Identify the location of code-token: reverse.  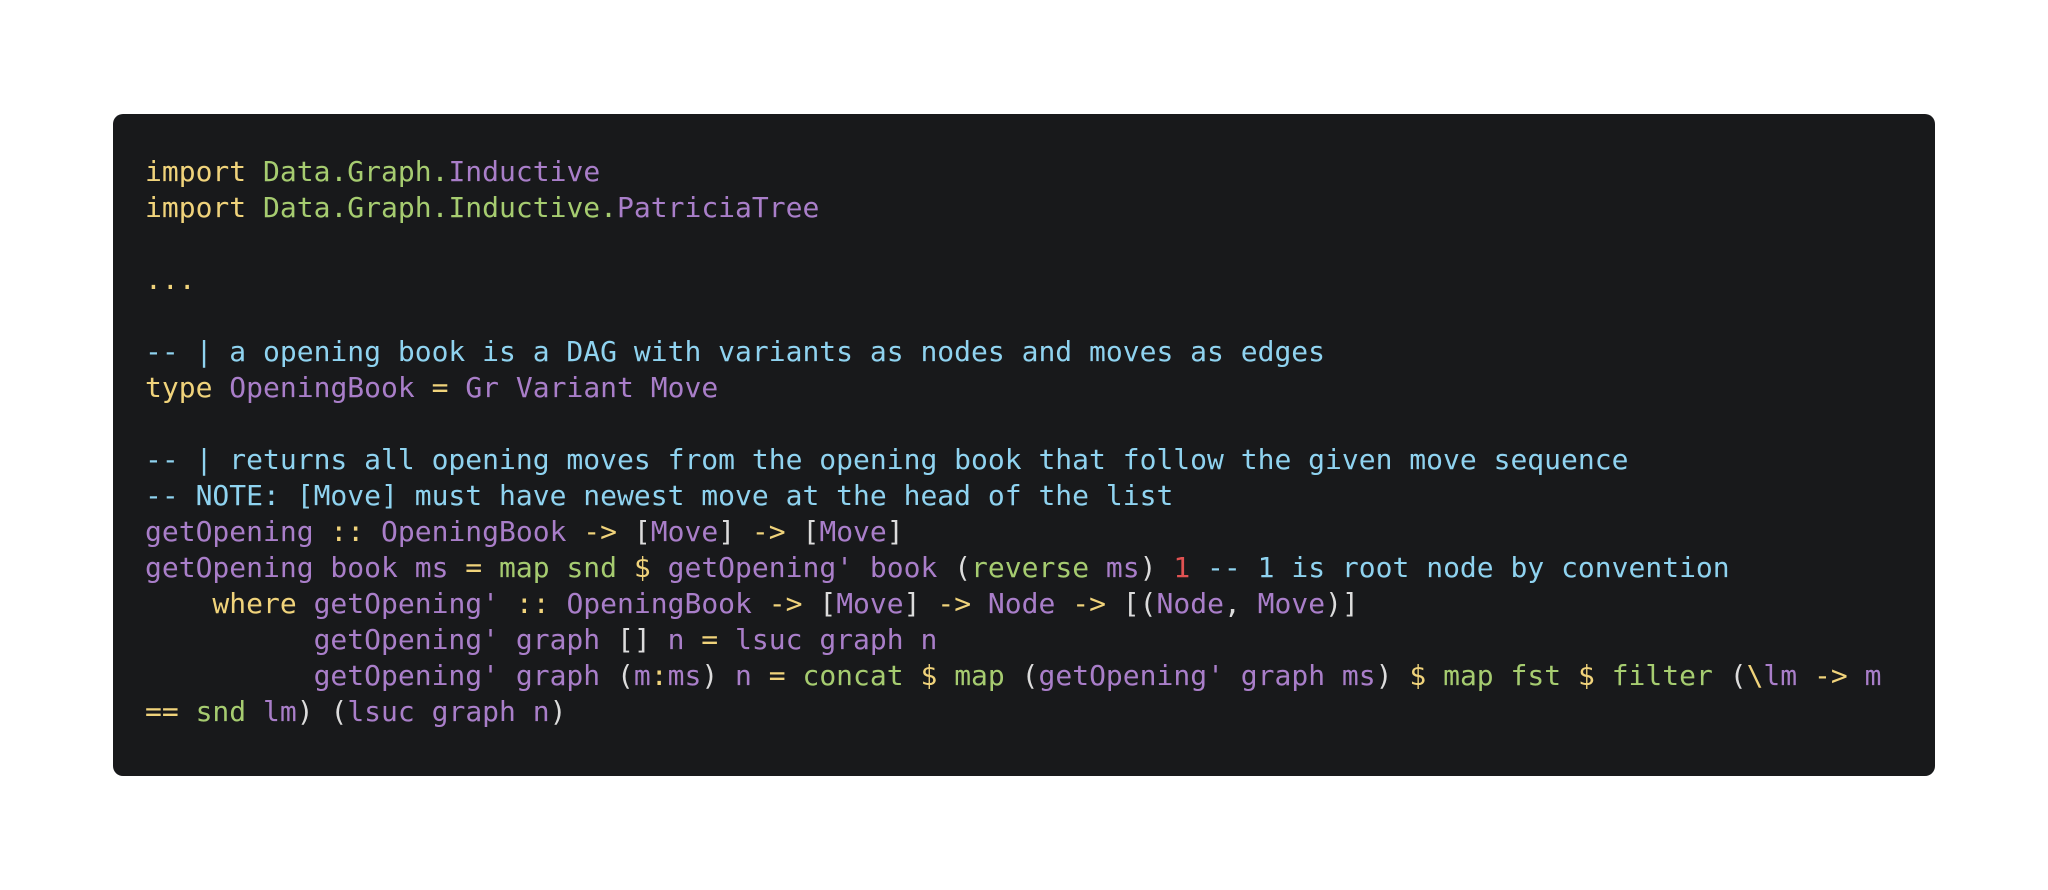
(1038, 567).